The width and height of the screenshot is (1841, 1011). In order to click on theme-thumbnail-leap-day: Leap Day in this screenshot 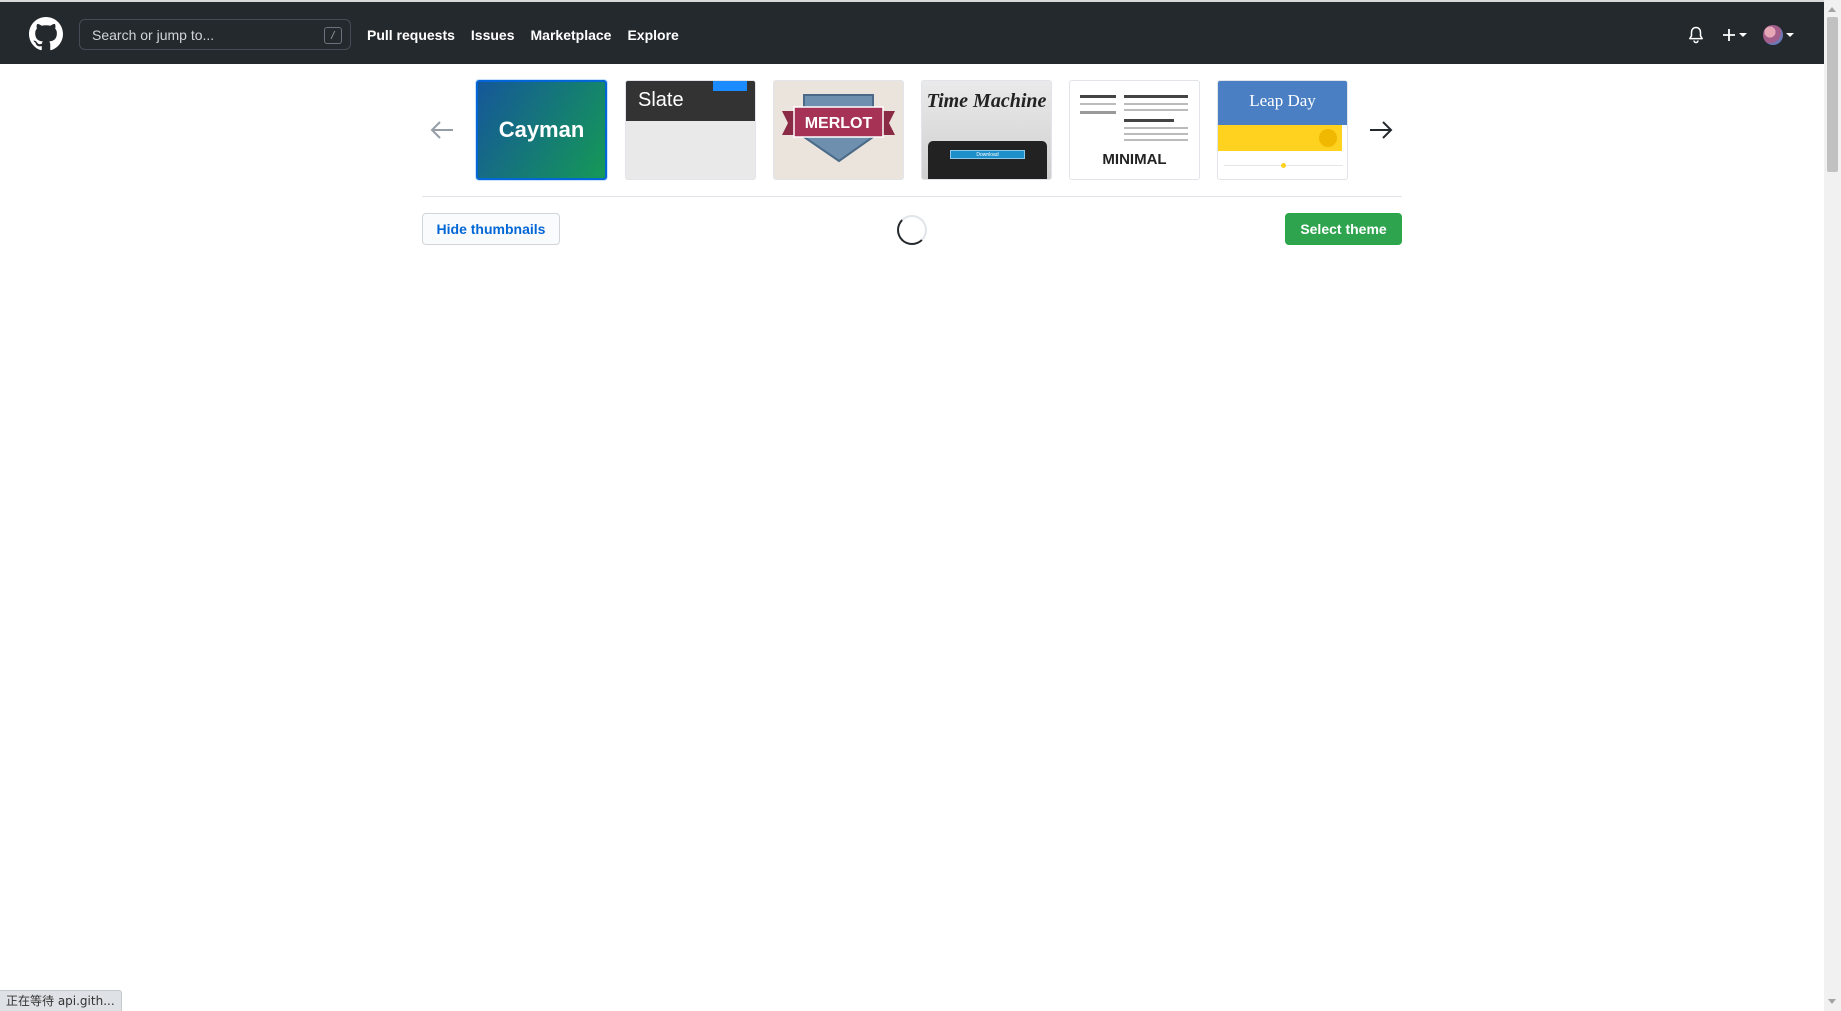, I will do `click(1282, 130)`.